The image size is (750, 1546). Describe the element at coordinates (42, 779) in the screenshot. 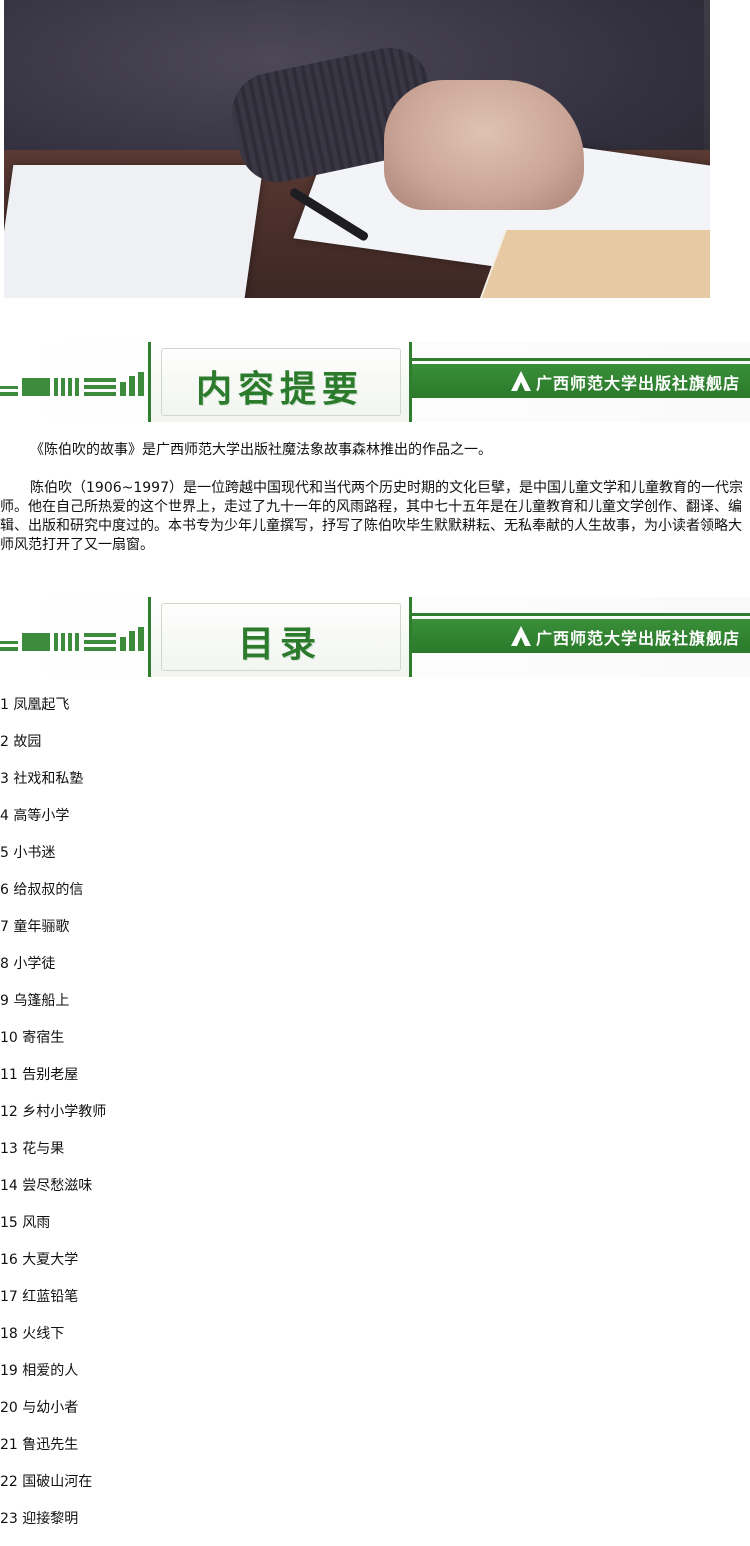

I see `toc-item: 3 社戏和私塾` at that location.